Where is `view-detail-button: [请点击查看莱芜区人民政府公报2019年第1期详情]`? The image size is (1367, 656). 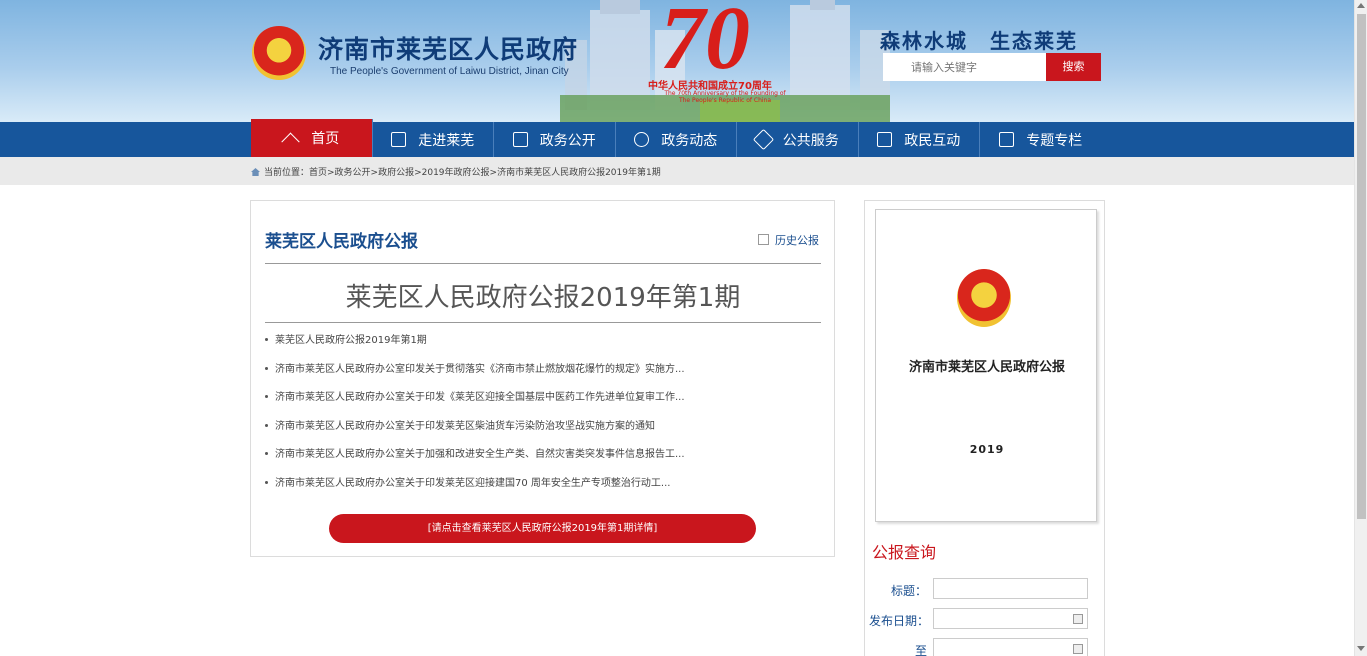 view-detail-button: [请点击查看莱芜区人民政府公报2019年第1期详情] is located at coordinates (542, 528).